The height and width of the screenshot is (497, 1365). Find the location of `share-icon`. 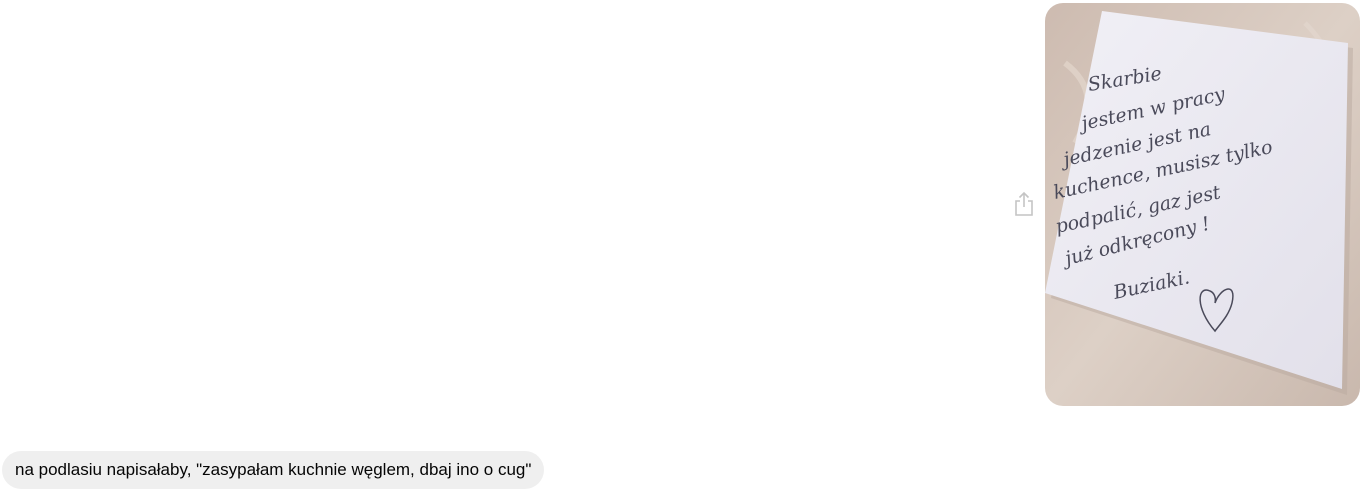

share-icon is located at coordinates (1024, 203).